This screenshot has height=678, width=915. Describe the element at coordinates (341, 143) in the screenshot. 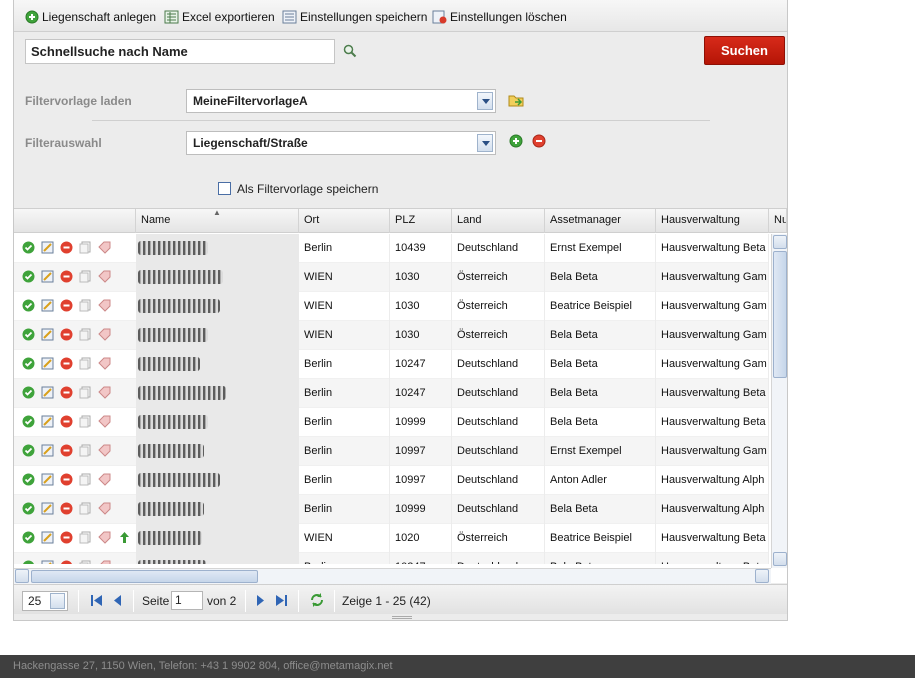

I see `filter-selection-select: Liegenschaft/Straße` at that location.